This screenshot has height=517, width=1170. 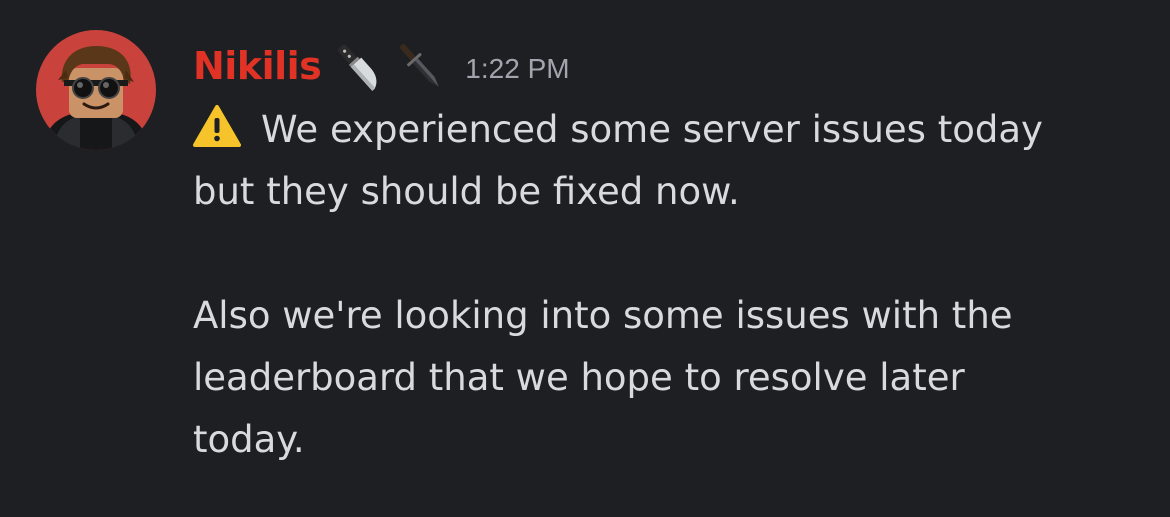 What do you see at coordinates (517, 69) in the screenshot?
I see `timestamp: 1:22 PM` at bounding box center [517, 69].